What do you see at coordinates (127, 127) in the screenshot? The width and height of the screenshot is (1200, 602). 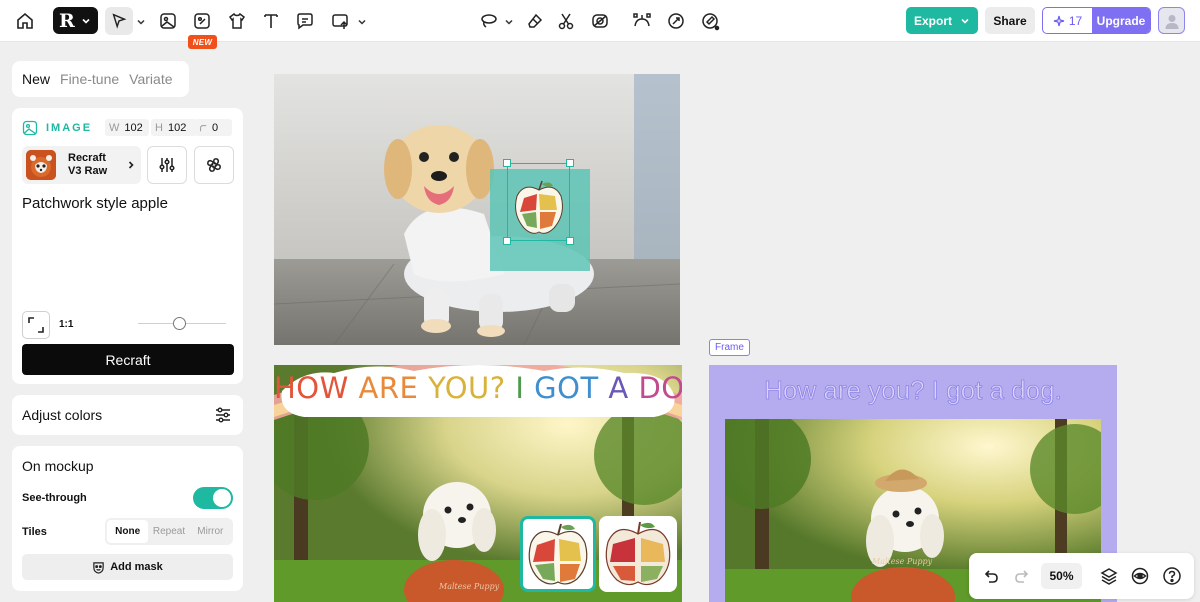 I see `width-field: W 102` at bounding box center [127, 127].